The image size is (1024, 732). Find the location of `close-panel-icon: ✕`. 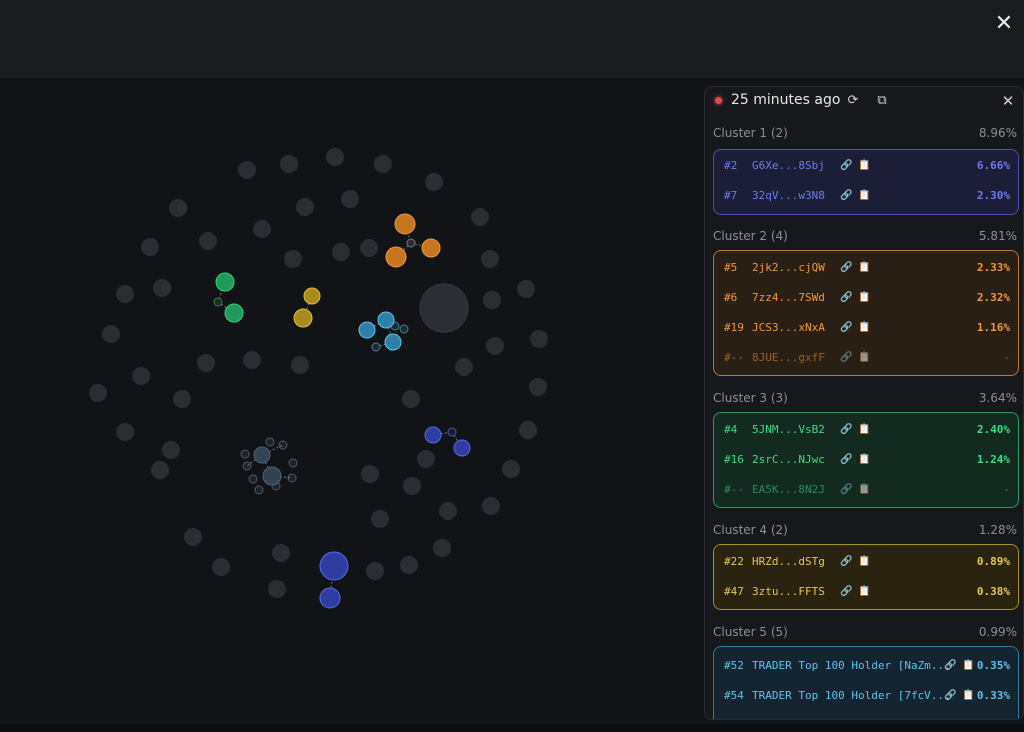

close-panel-icon: ✕ is located at coordinates (1008, 101).